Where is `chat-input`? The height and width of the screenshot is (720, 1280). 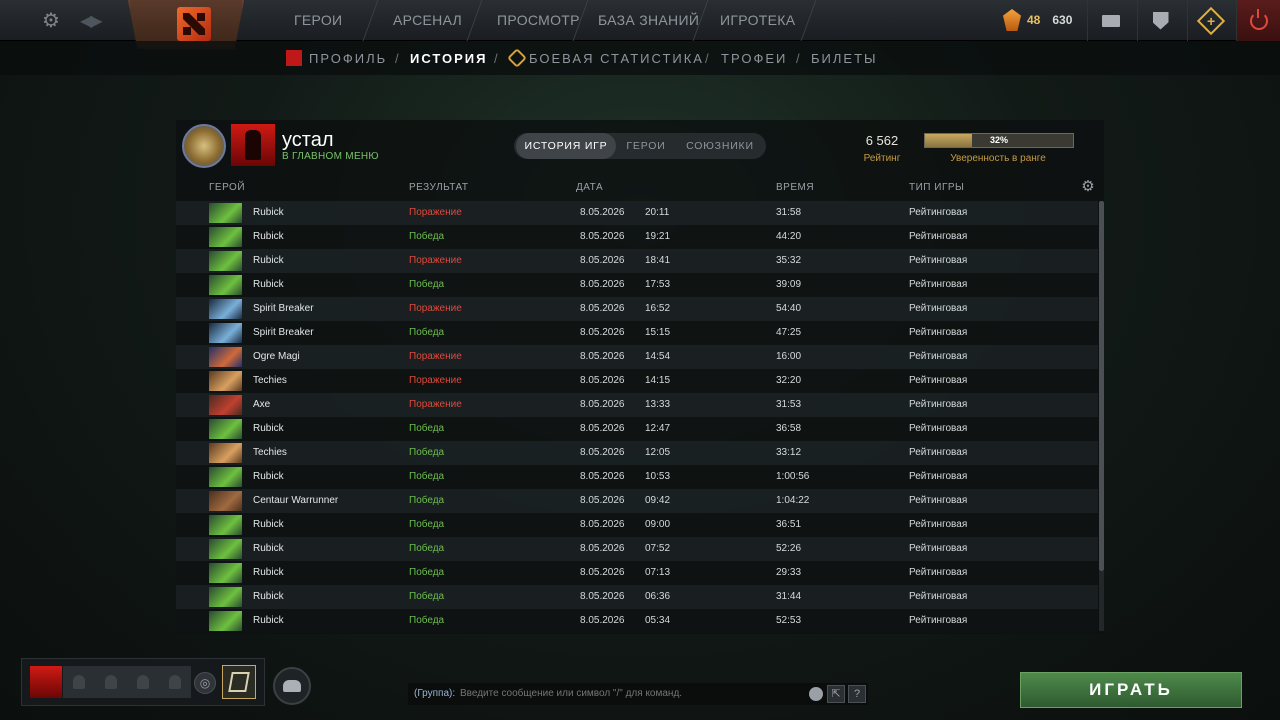
chat-input is located at coordinates (630, 693).